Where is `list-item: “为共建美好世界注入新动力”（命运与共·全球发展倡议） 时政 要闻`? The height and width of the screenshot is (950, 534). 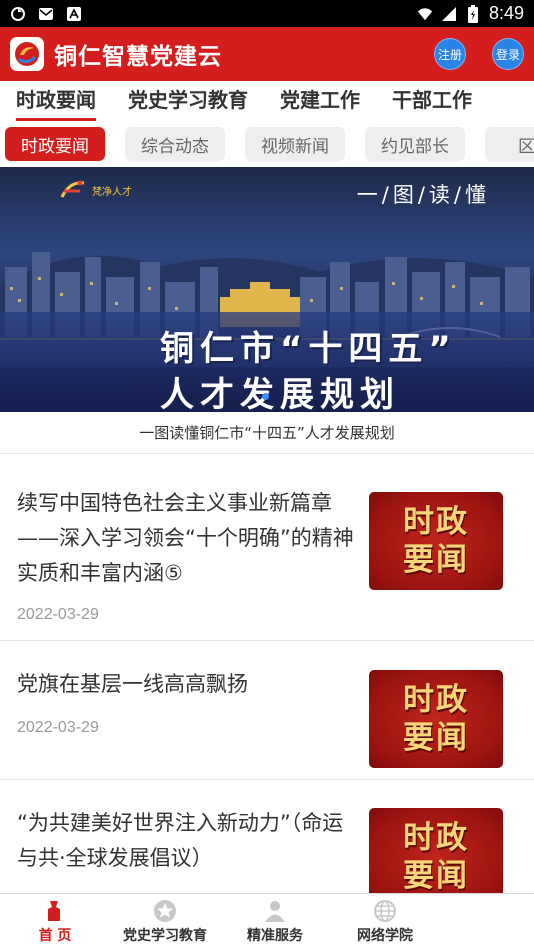 list-item: “为共建美好世界注入新动力”（命运与共·全球发展倡议） 时政 要闻 is located at coordinates (267, 836).